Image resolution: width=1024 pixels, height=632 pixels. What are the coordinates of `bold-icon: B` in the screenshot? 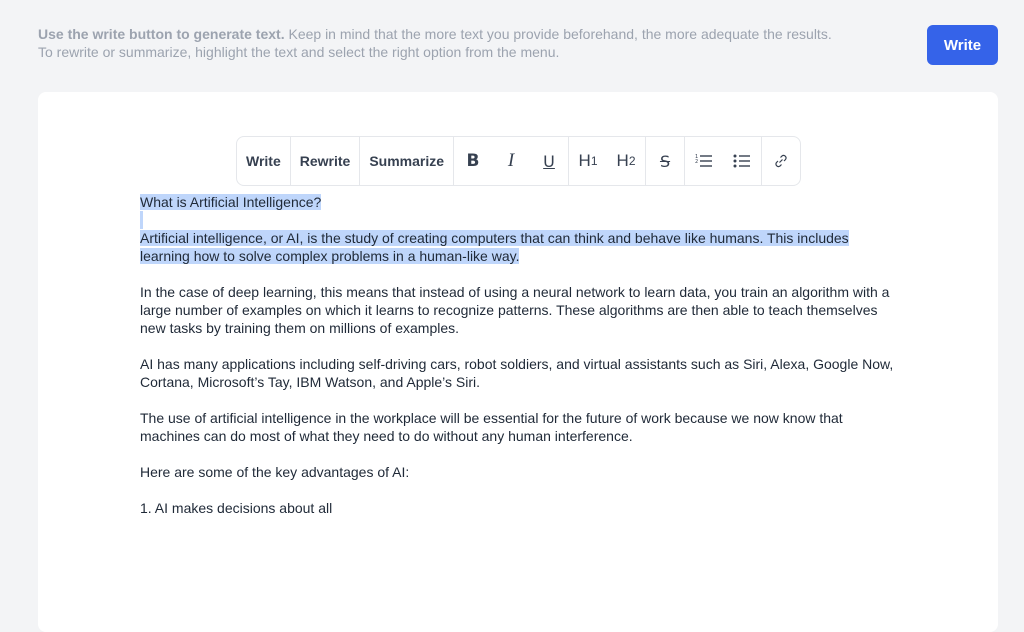 It's located at (473, 161).